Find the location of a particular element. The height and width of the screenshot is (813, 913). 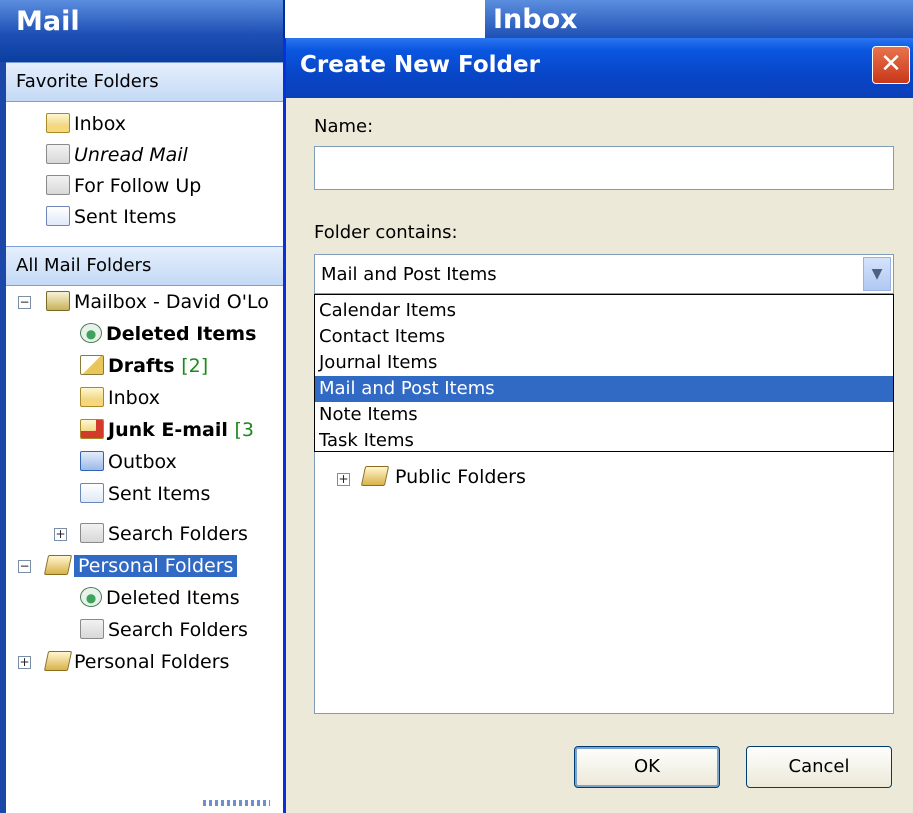

folder-contains-select: Mail and Post Items ▼ is located at coordinates (604, 274).